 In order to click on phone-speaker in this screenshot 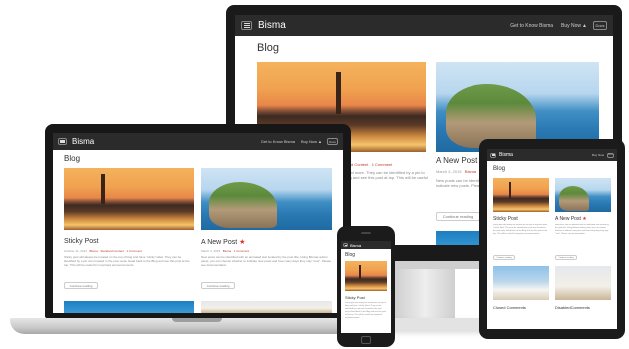, I will do `click(366, 233)`.